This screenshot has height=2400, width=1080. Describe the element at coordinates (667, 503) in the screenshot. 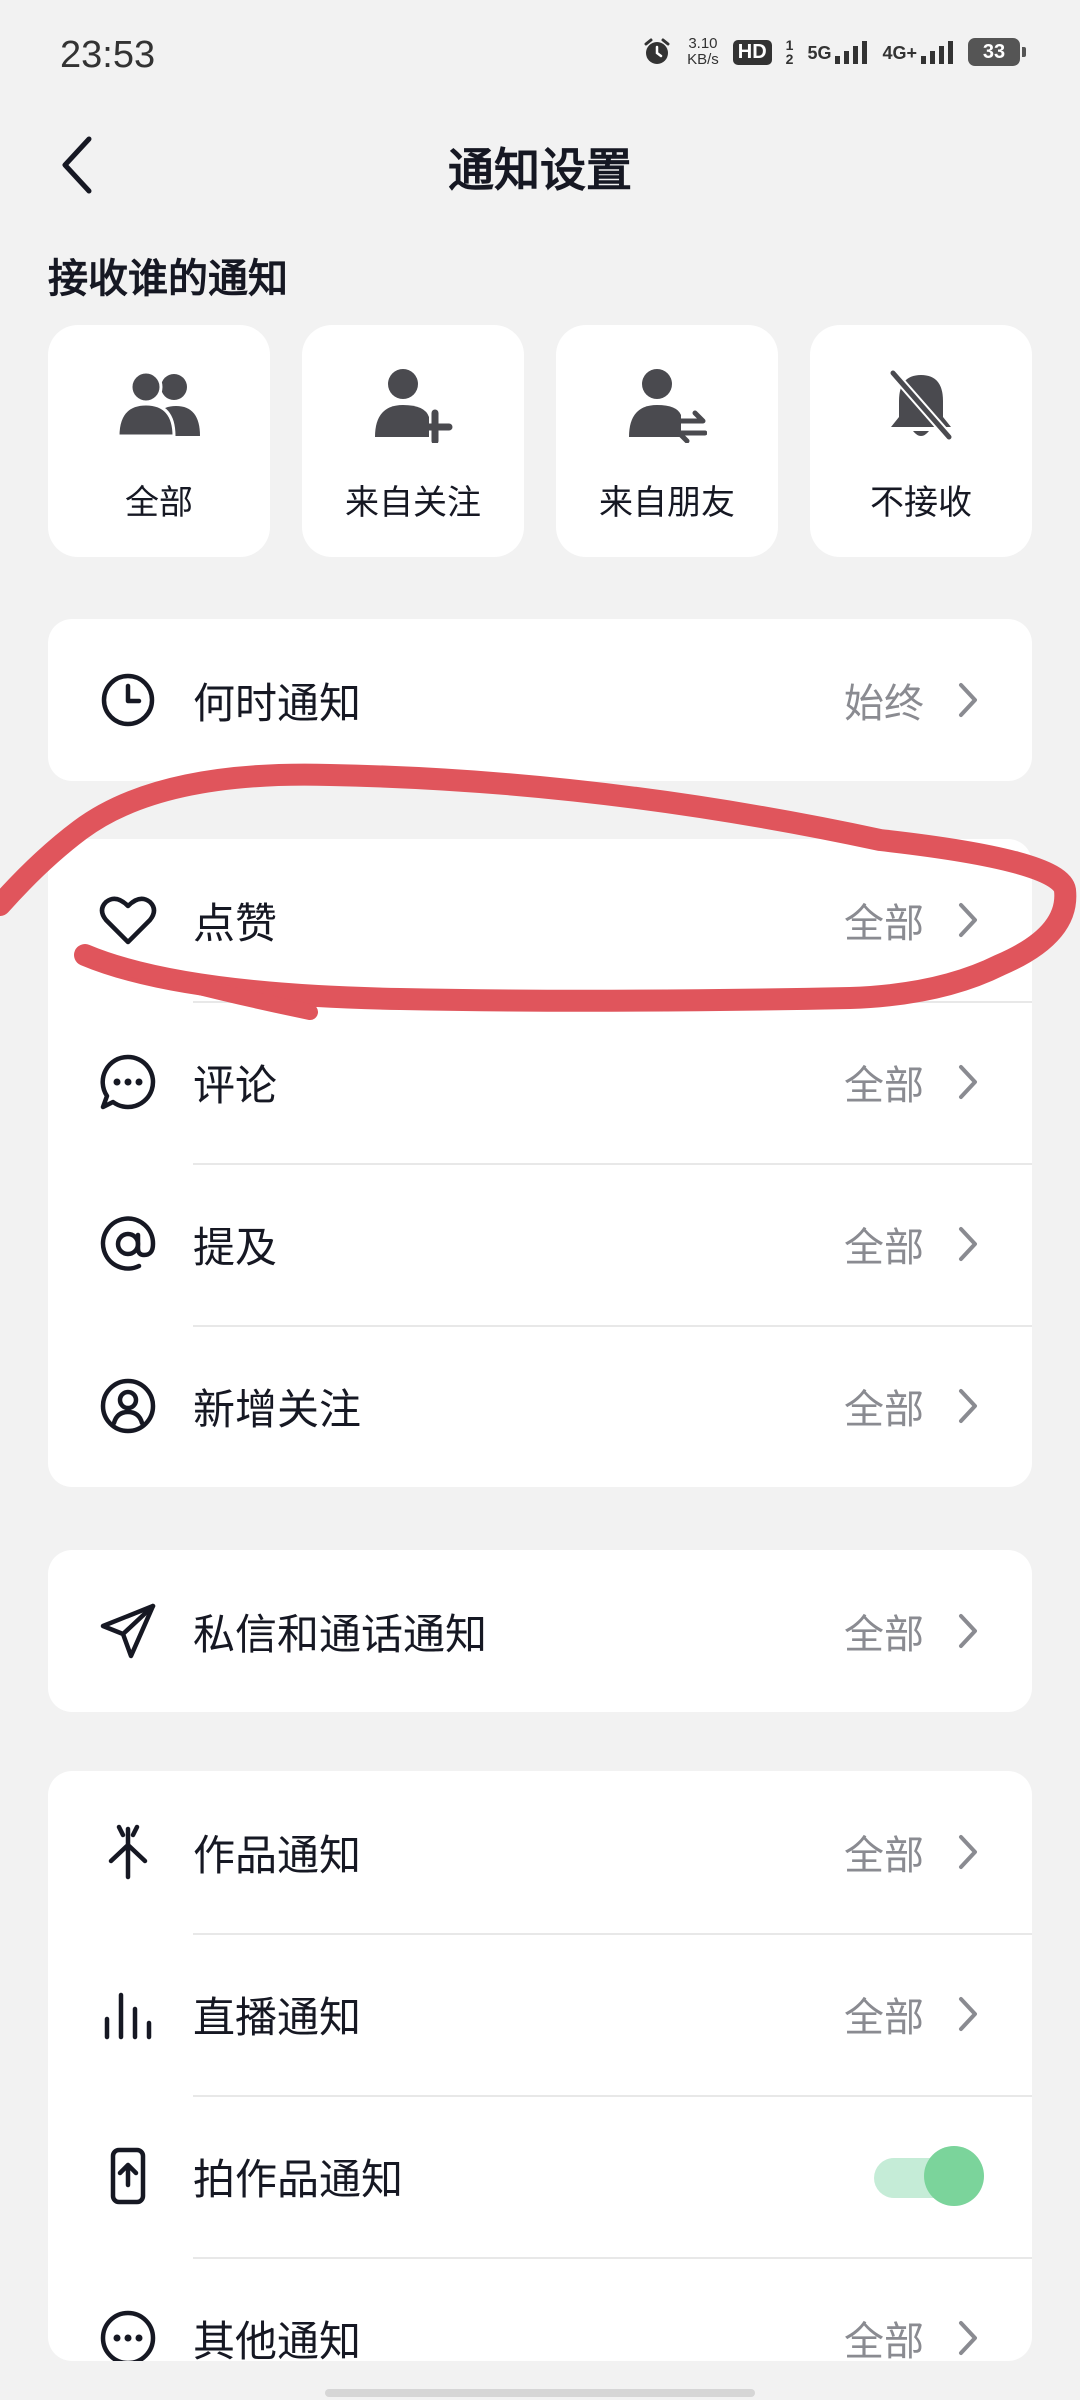

I see `option-friends-label: 来自朋友` at that location.